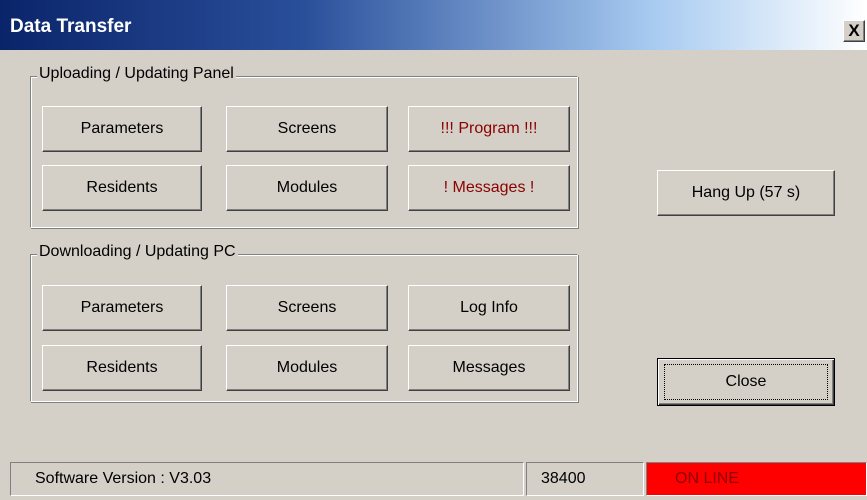 The height and width of the screenshot is (500, 867). Describe the element at coordinates (756, 479) in the screenshot. I see `connection-status-badge: ON LINE` at that location.